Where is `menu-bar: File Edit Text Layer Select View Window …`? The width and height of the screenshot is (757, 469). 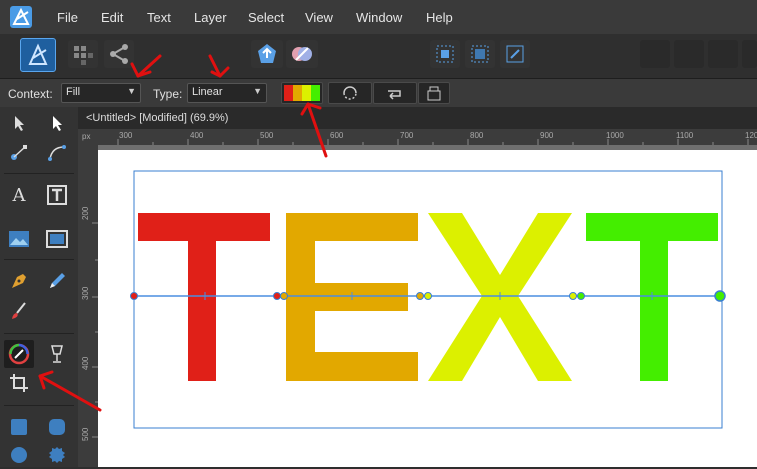 menu-bar: File Edit Text Layer Select View Window … is located at coordinates (378, 17).